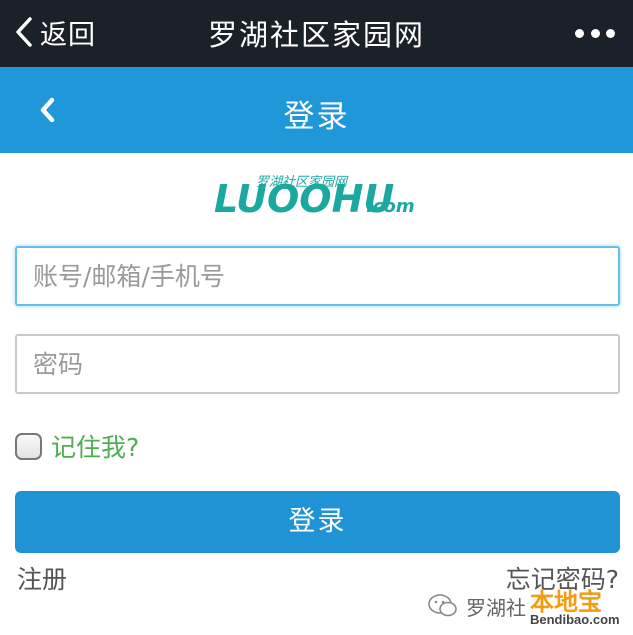  Describe the element at coordinates (496, 608) in the screenshot. I see `watermark-text: 罗湖社` at that location.